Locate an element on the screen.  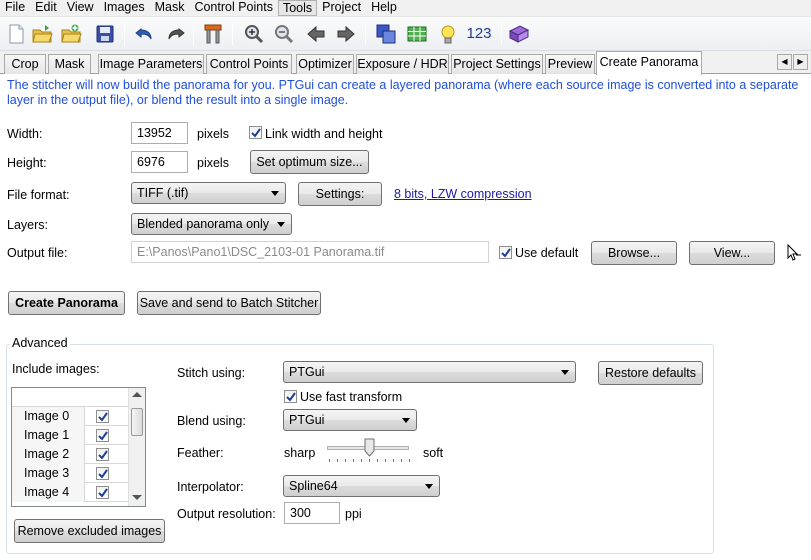
back-icon is located at coordinates (316, 34).